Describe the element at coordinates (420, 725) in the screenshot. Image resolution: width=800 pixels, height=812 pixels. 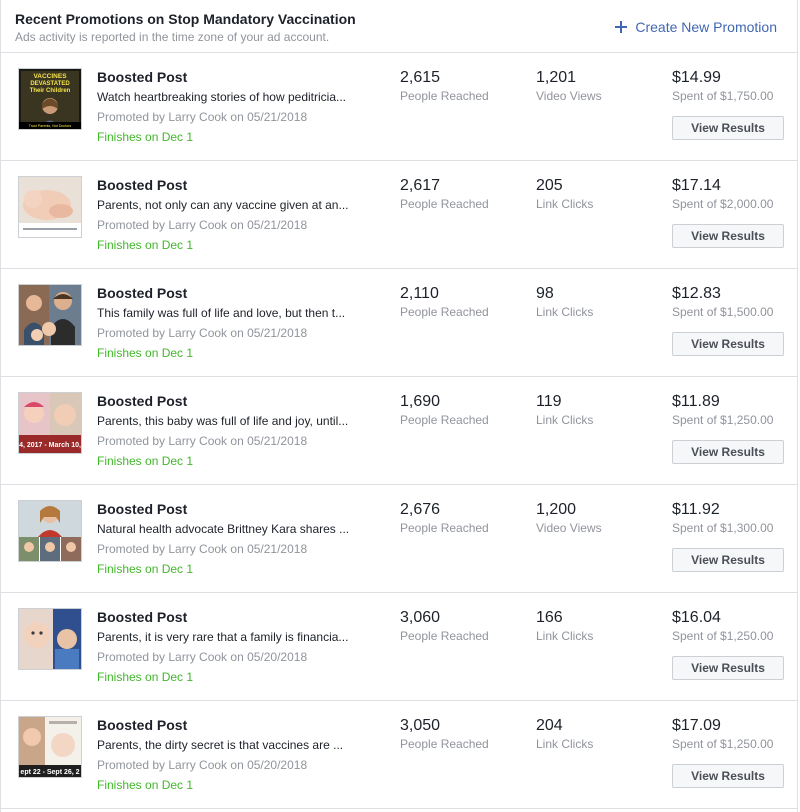
I see `people-reached-value: 3,050` at that location.